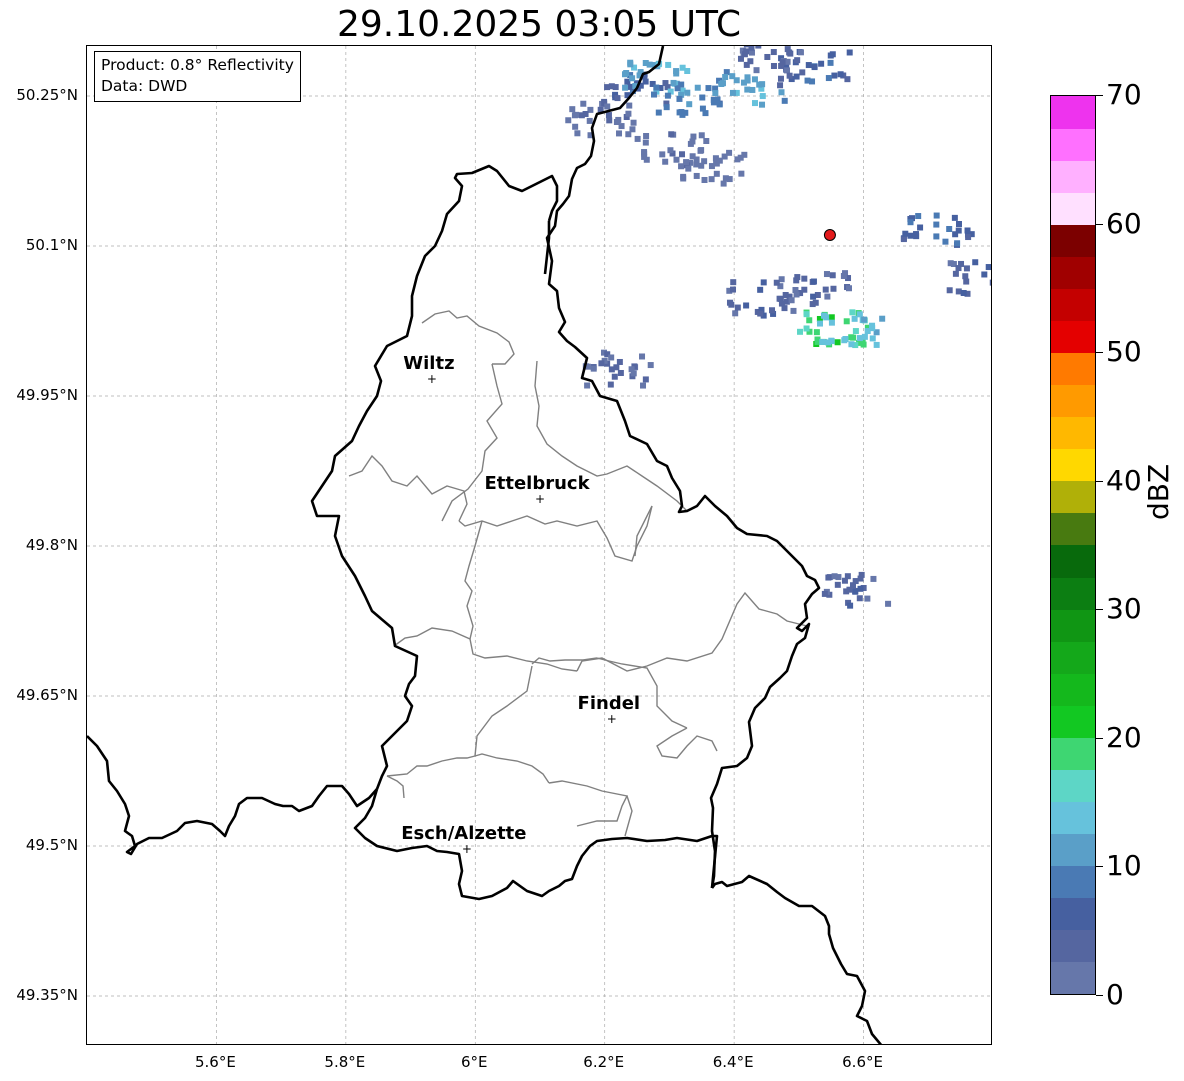  What do you see at coordinates (47, 395) in the screenshot?
I see `lat-tick-label: 49.95°N` at bounding box center [47, 395].